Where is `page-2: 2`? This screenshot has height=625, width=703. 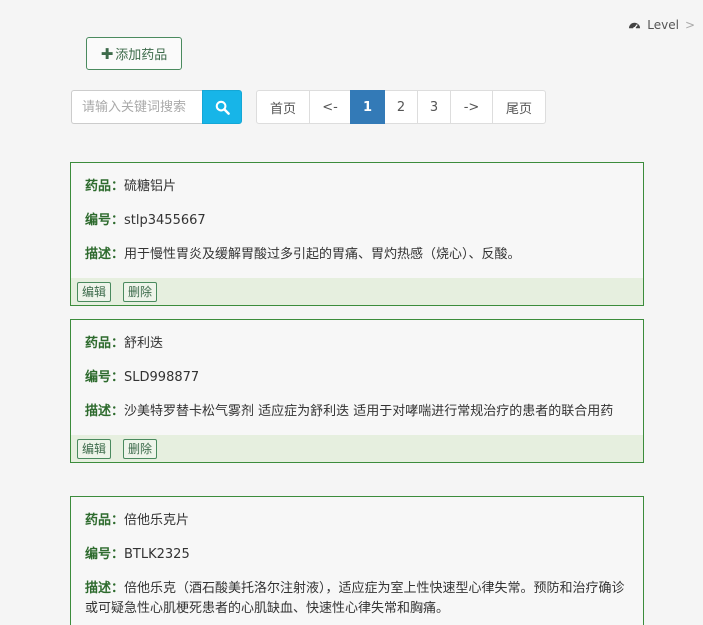
page-2: 2 is located at coordinates (401, 107).